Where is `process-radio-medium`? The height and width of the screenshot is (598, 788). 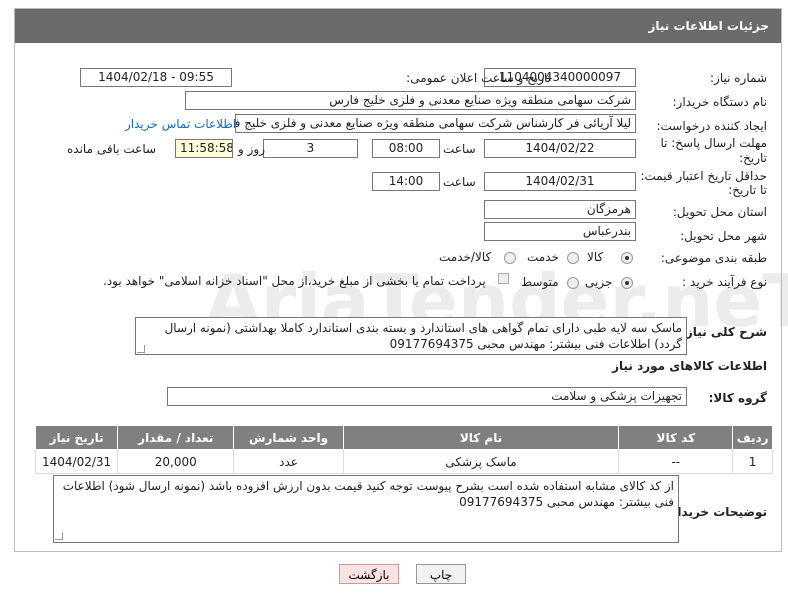 process-radio-medium is located at coordinates (573, 283).